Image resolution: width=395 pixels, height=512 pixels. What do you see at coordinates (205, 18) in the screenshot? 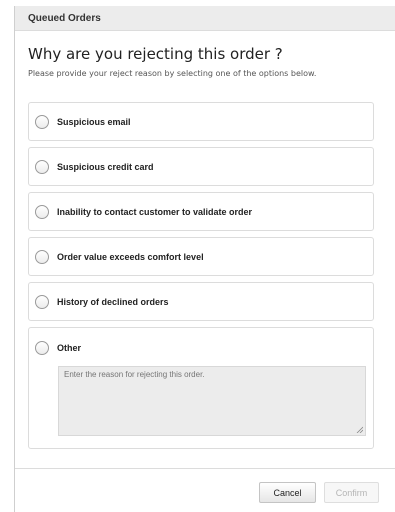
I see `dialog-titlebar: Queued Orders` at bounding box center [205, 18].